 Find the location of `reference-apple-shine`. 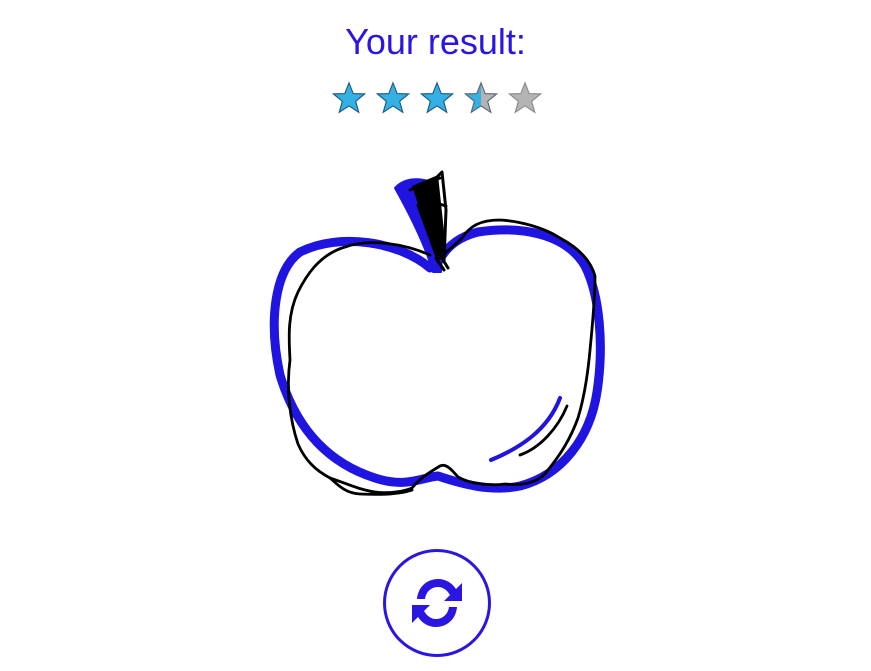

reference-apple-shine is located at coordinates (525, 429).